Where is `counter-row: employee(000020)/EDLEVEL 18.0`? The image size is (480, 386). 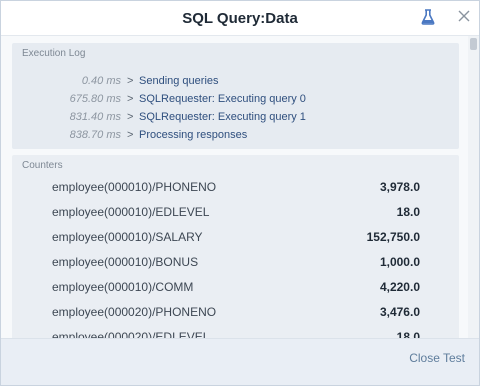
counter-row: employee(000020)/EDLEVEL 18.0 is located at coordinates (235, 334).